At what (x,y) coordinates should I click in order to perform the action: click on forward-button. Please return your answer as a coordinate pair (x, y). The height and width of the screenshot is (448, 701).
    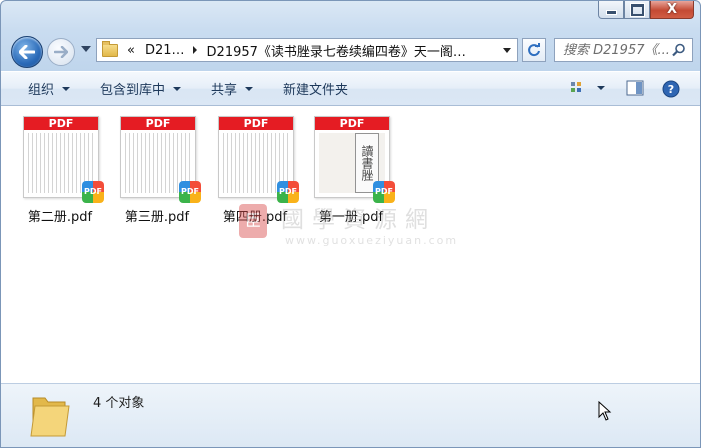
    Looking at the image, I should click on (61, 52).